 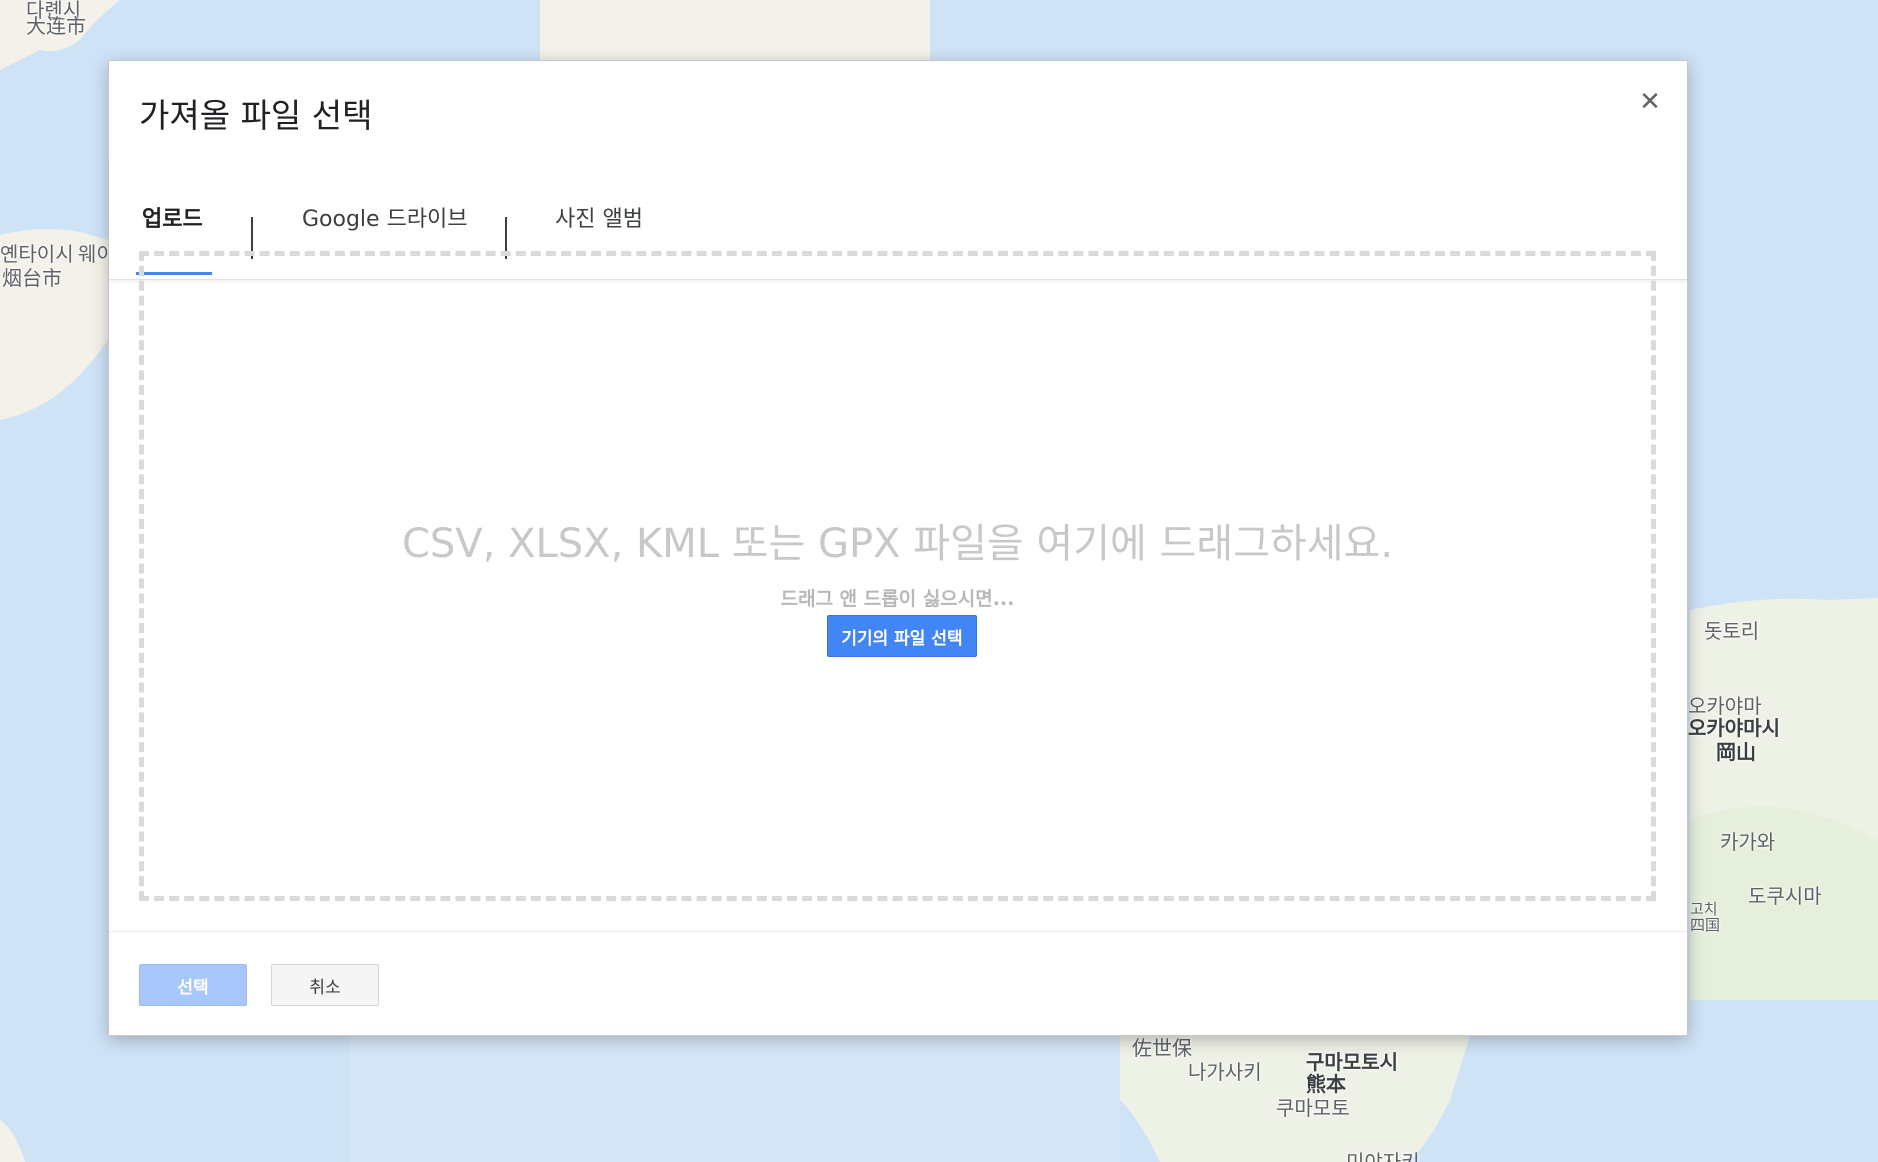 I want to click on land-korea, so click(x=735, y=30).